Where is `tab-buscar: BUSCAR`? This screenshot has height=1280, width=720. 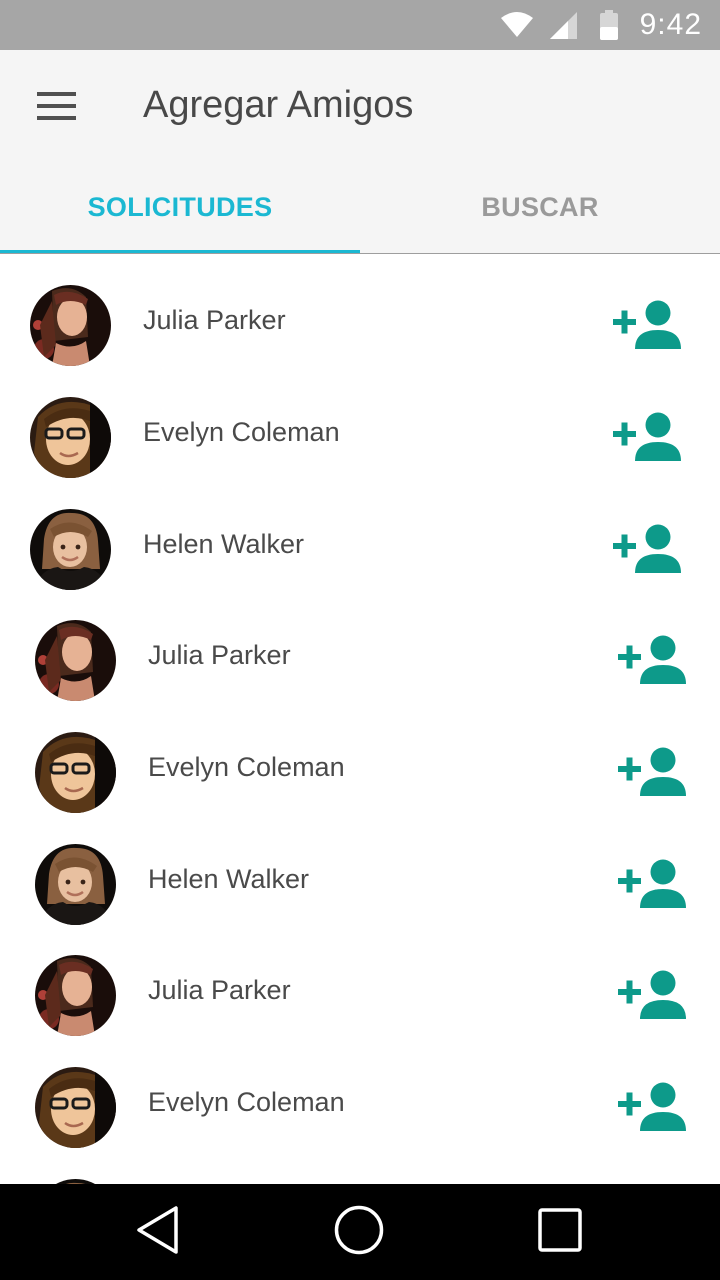
tab-buscar: BUSCAR is located at coordinates (540, 211).